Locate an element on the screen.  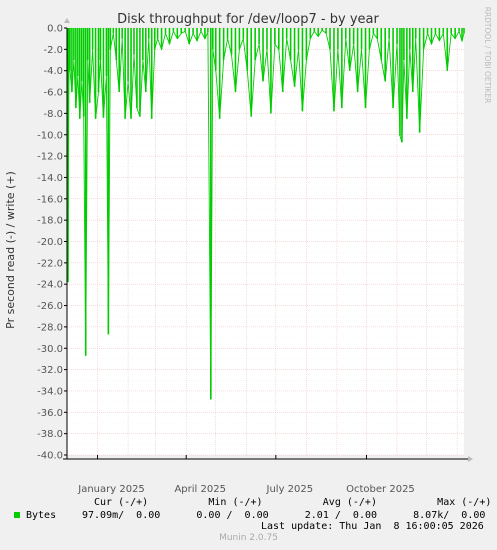
y-tick-label: -4.0 is located at coordinates (53, 71).